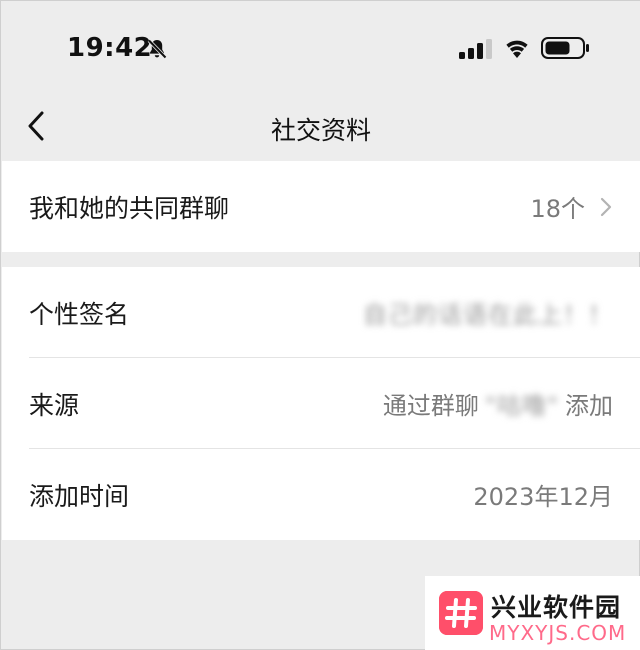 The height and width of the screenshot is (650, 640). Describe the element at coordinates (558, 633) in the screenshot. I see `watermark-url: MYXYJS.COM` at that location.